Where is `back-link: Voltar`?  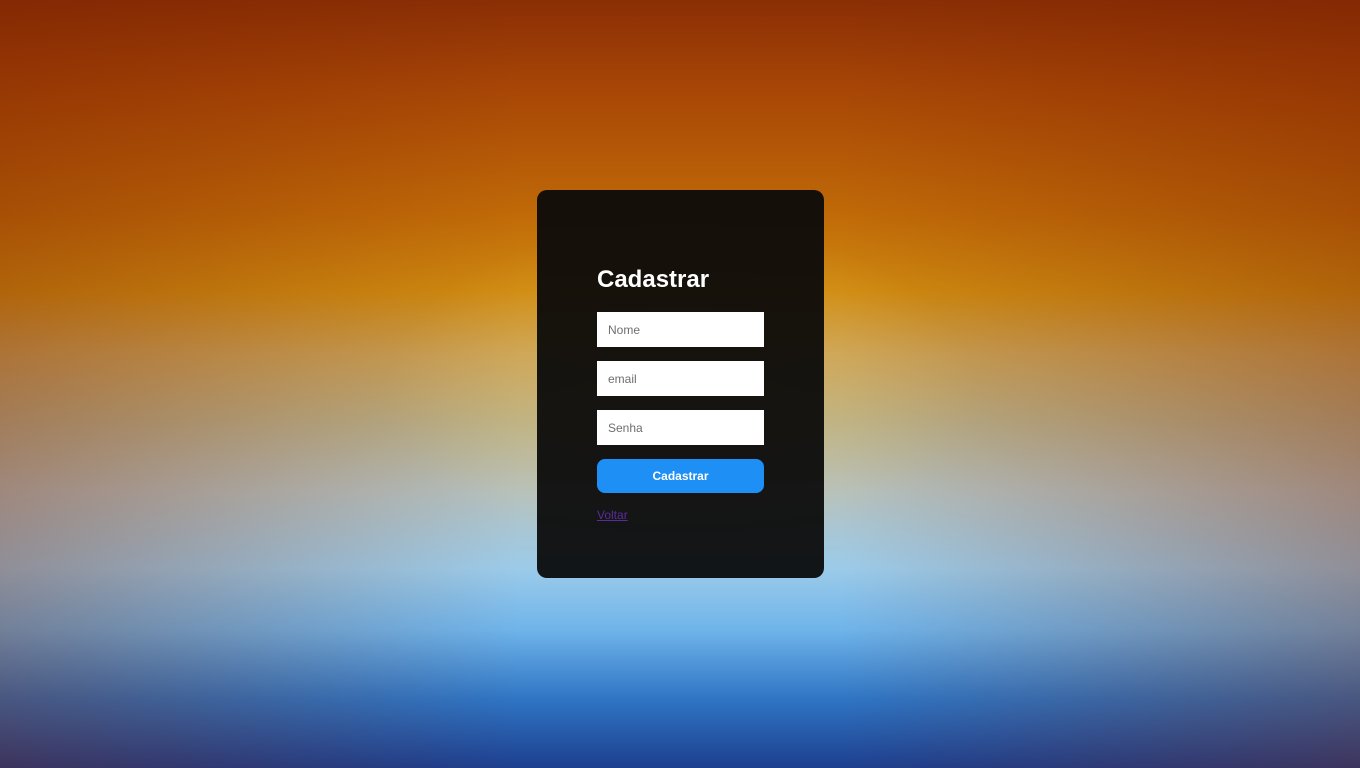 back-link: Voltar is located at coordinates (612, 515).